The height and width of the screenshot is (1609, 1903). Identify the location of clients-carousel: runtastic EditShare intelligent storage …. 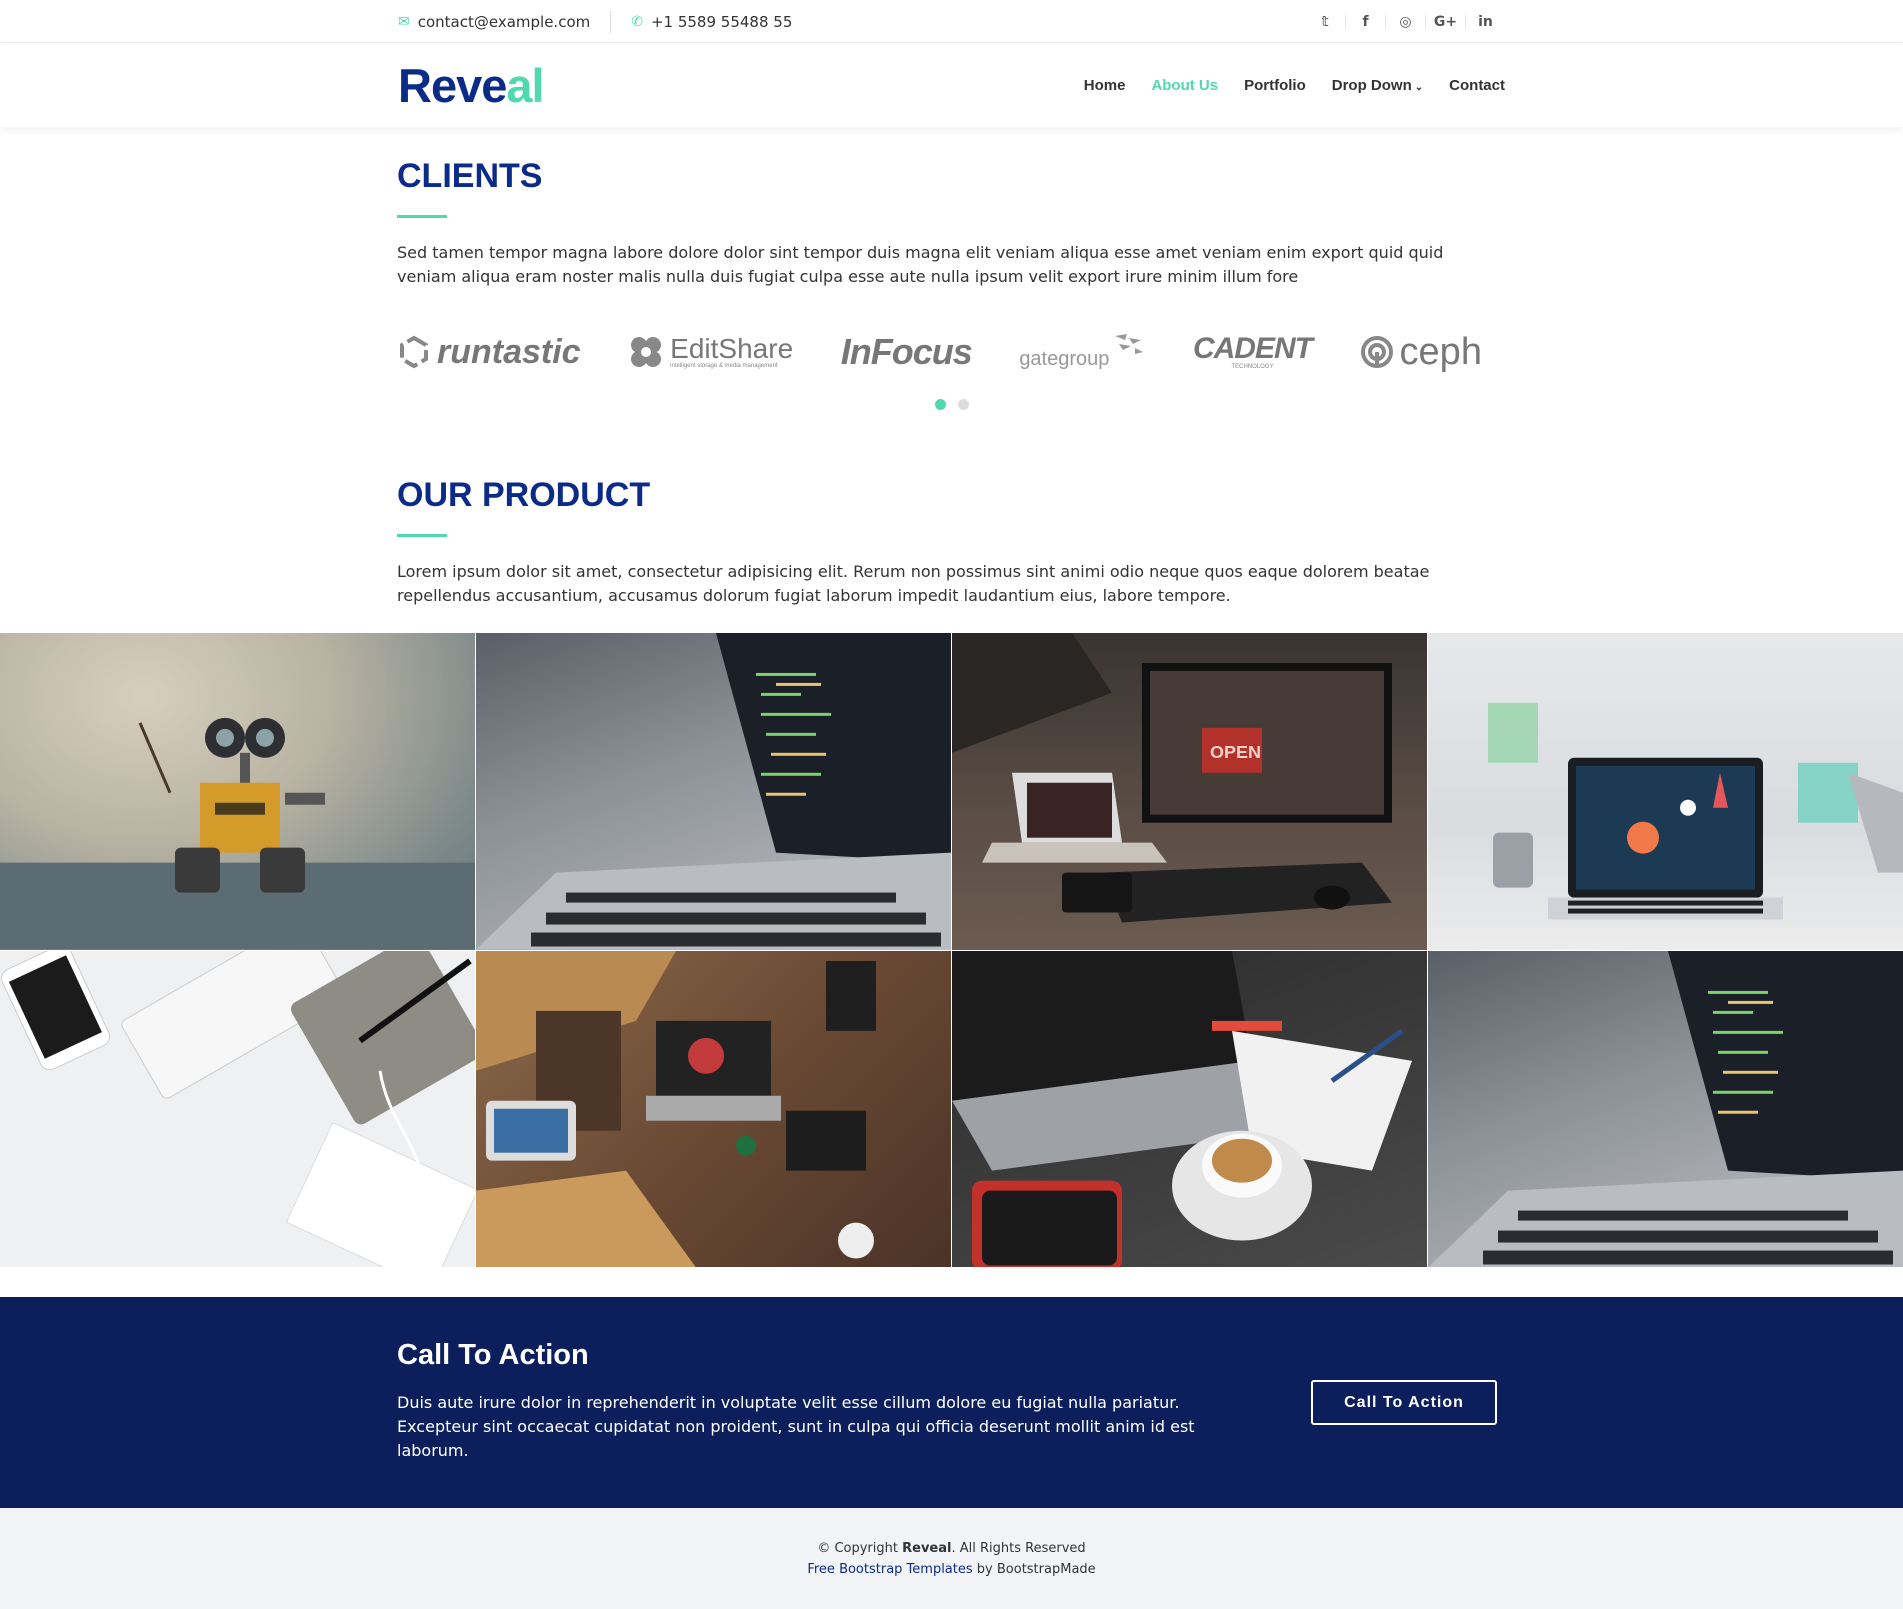
(939, 352).